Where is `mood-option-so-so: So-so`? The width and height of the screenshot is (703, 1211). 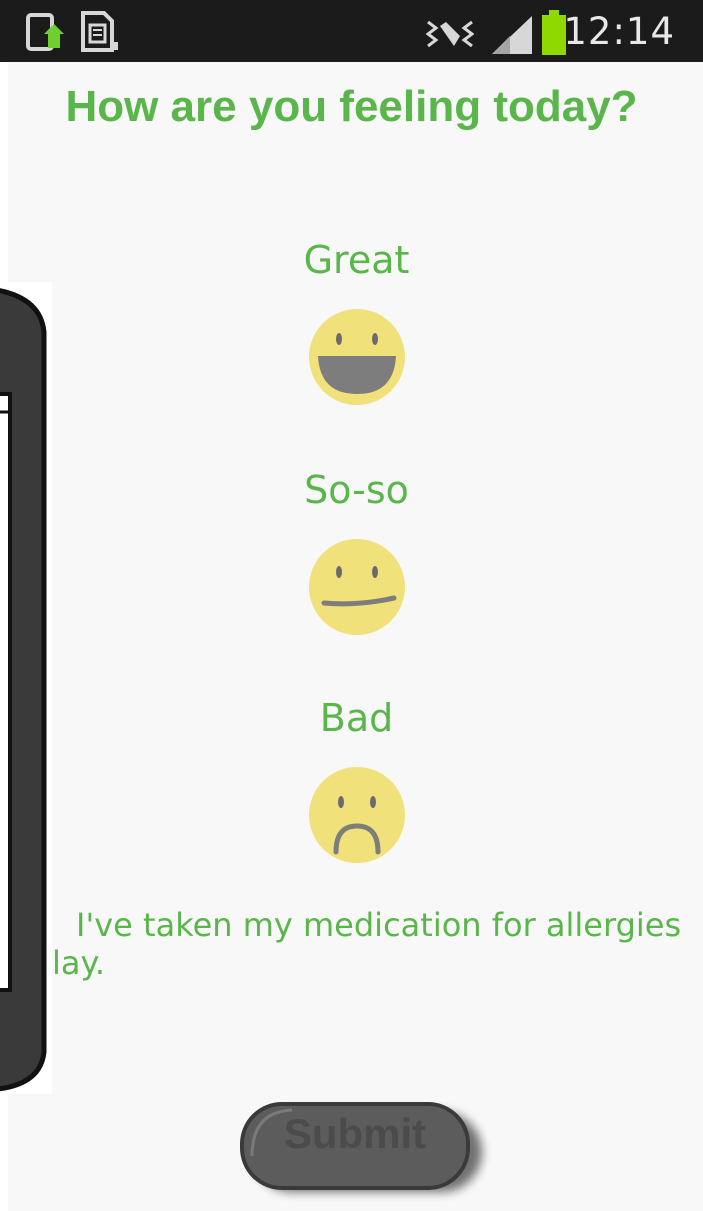
mood-option-so-so: So-so is located at coordinates (351, 558).